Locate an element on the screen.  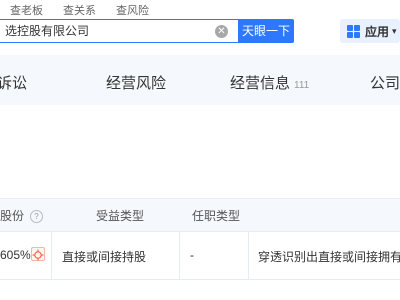
equity-chart-glyph is located at coordinates (38, 255).